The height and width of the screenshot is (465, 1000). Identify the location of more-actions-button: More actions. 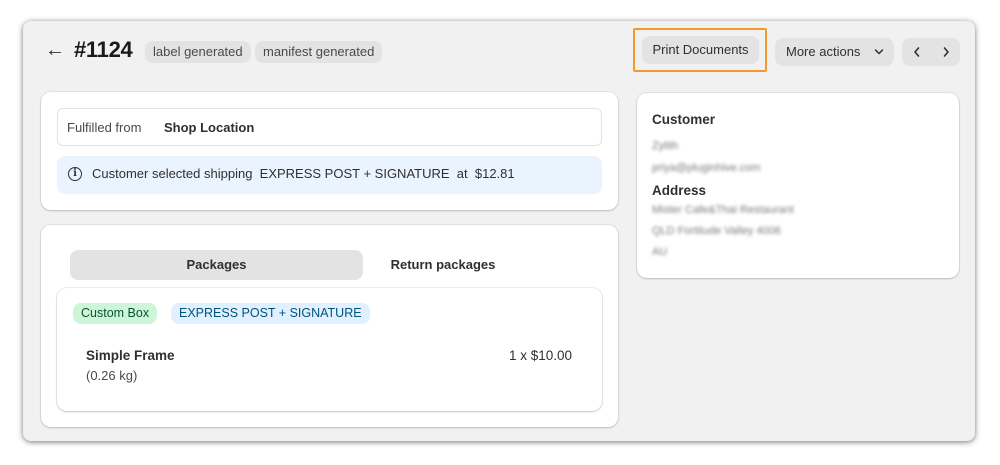
(834, 52).